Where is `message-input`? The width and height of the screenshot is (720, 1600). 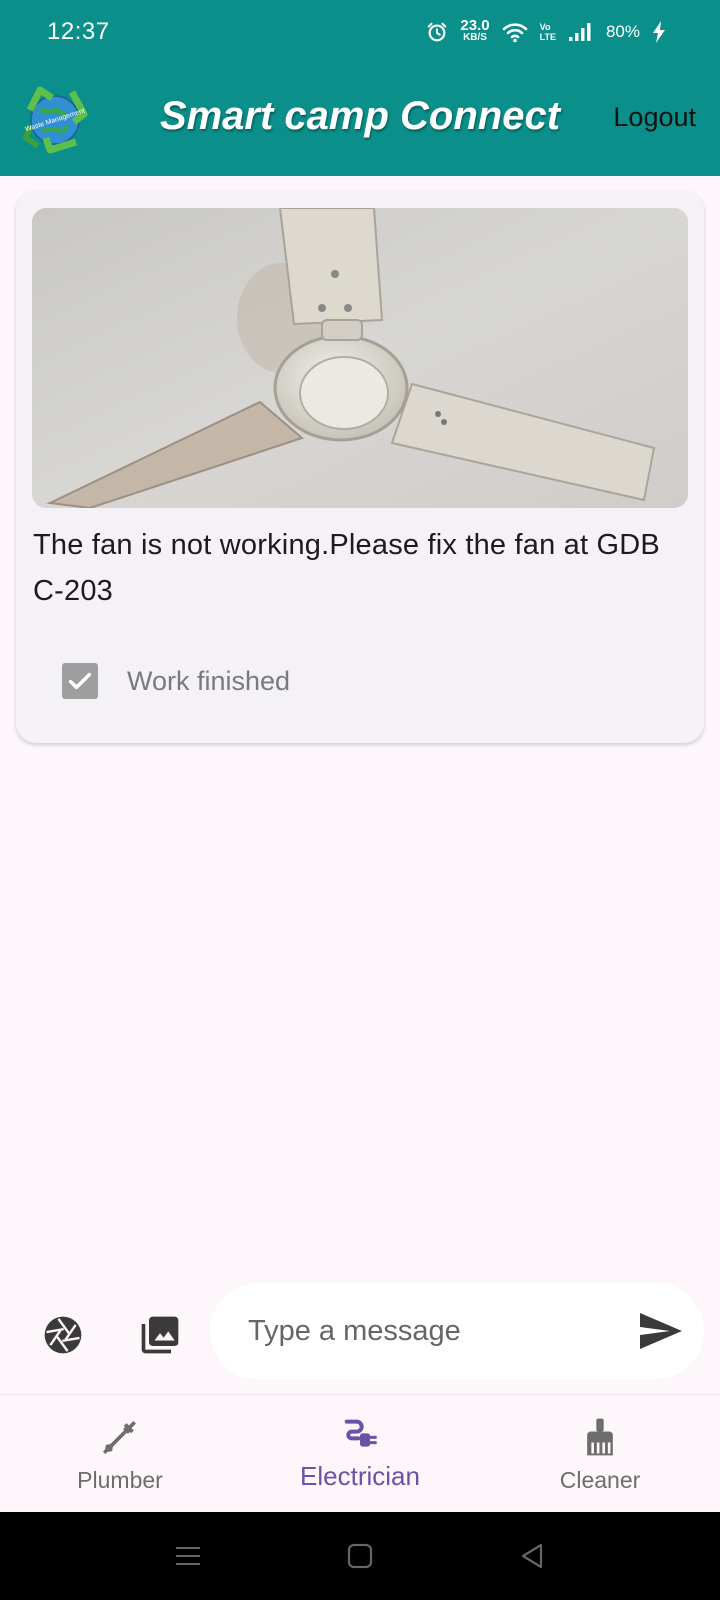
message-input is located at coordinates (428, 1331).